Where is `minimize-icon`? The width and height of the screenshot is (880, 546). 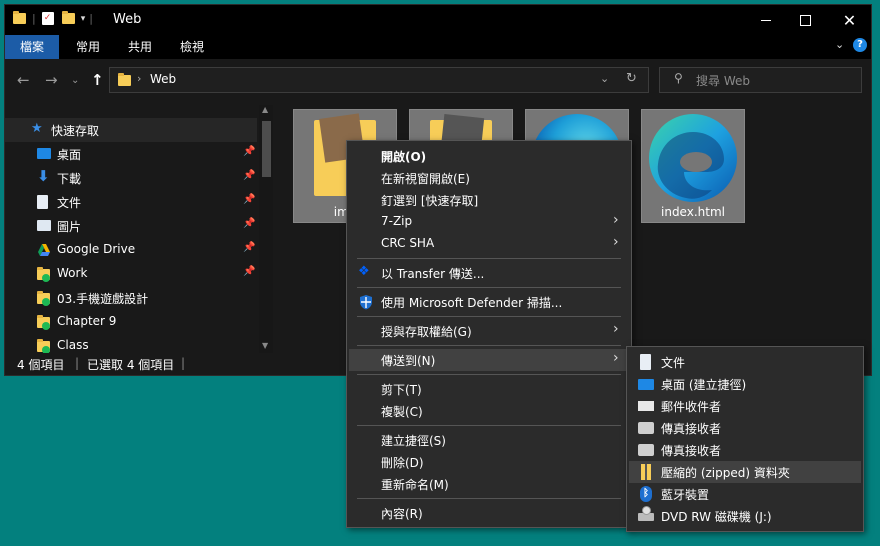 minimize-icon is located at coordinates (765, 20).